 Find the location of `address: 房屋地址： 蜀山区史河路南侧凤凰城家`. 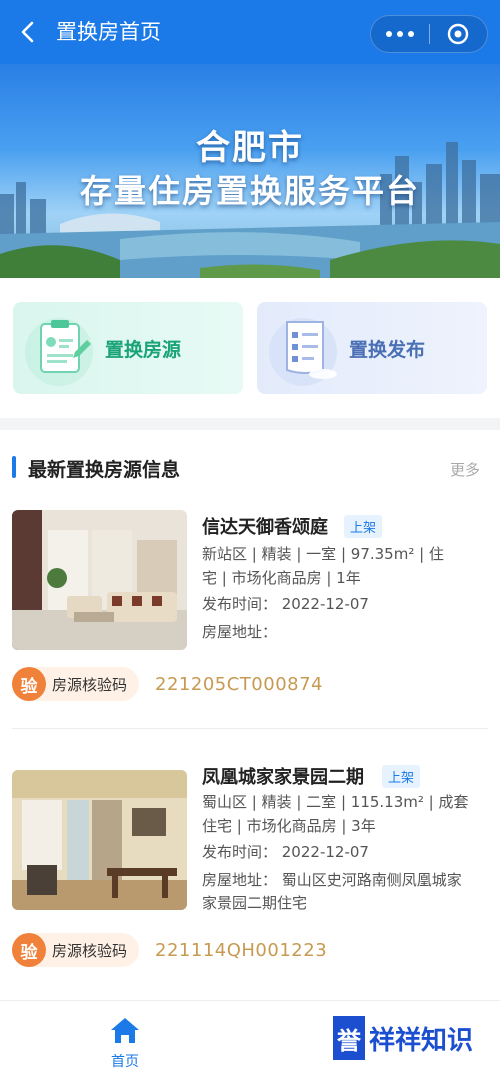

address: 房屋地址： 蜀山区史河路南侧凤凰城家 is located at coordinates (332, 880).